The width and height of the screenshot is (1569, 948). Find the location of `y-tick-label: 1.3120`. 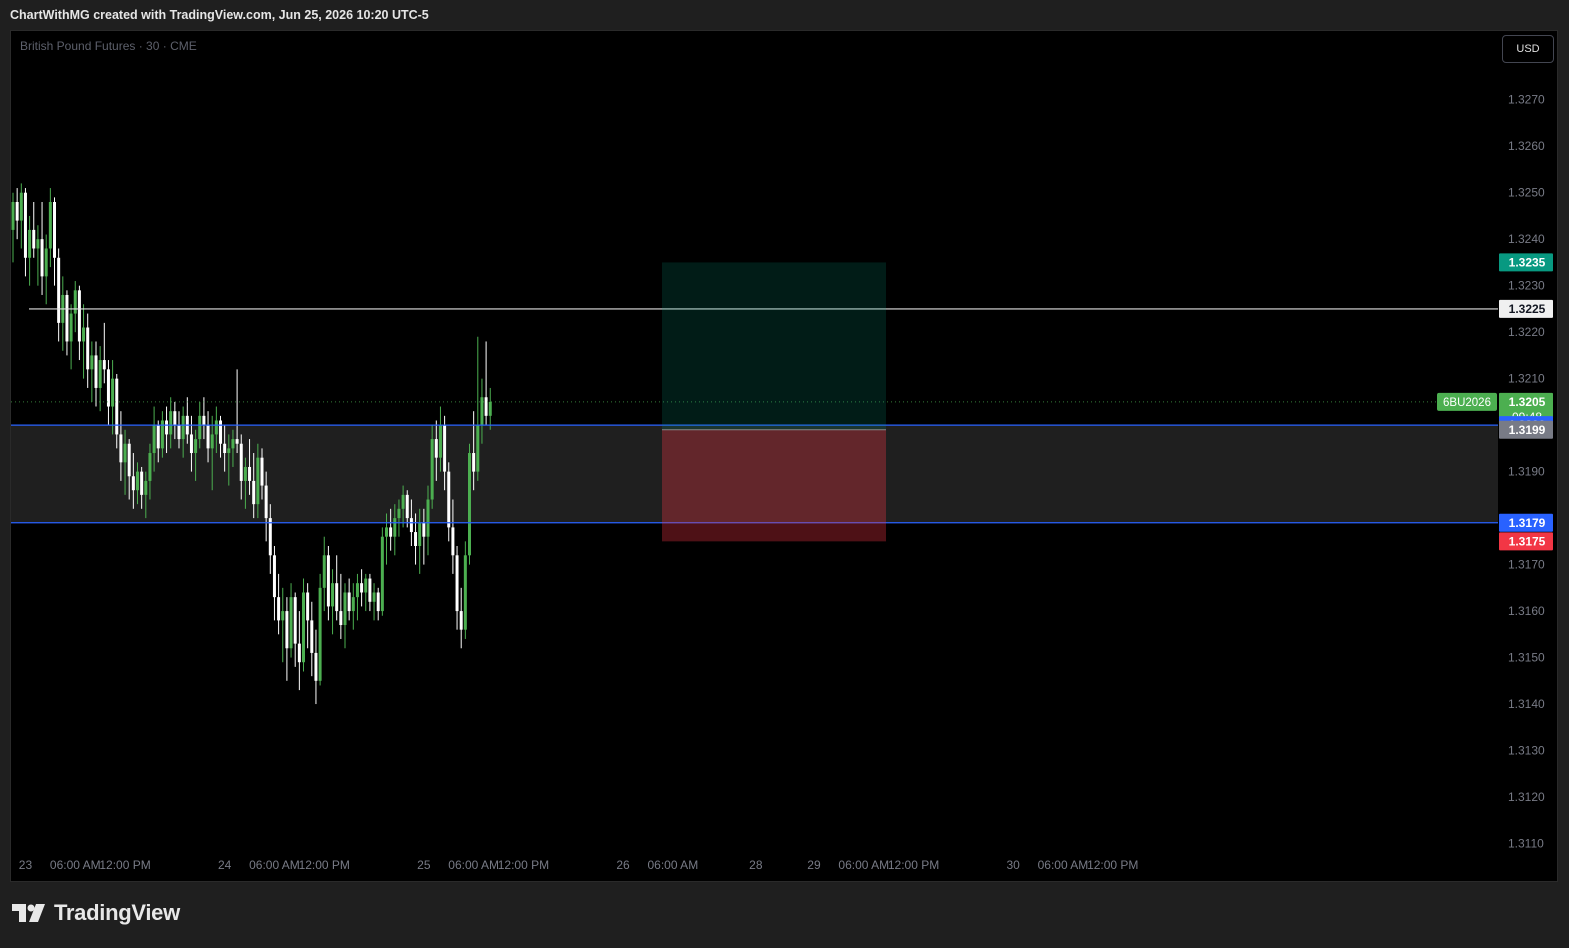

y-tick-label: 1.3120 is located at coordinates (1526, 797).